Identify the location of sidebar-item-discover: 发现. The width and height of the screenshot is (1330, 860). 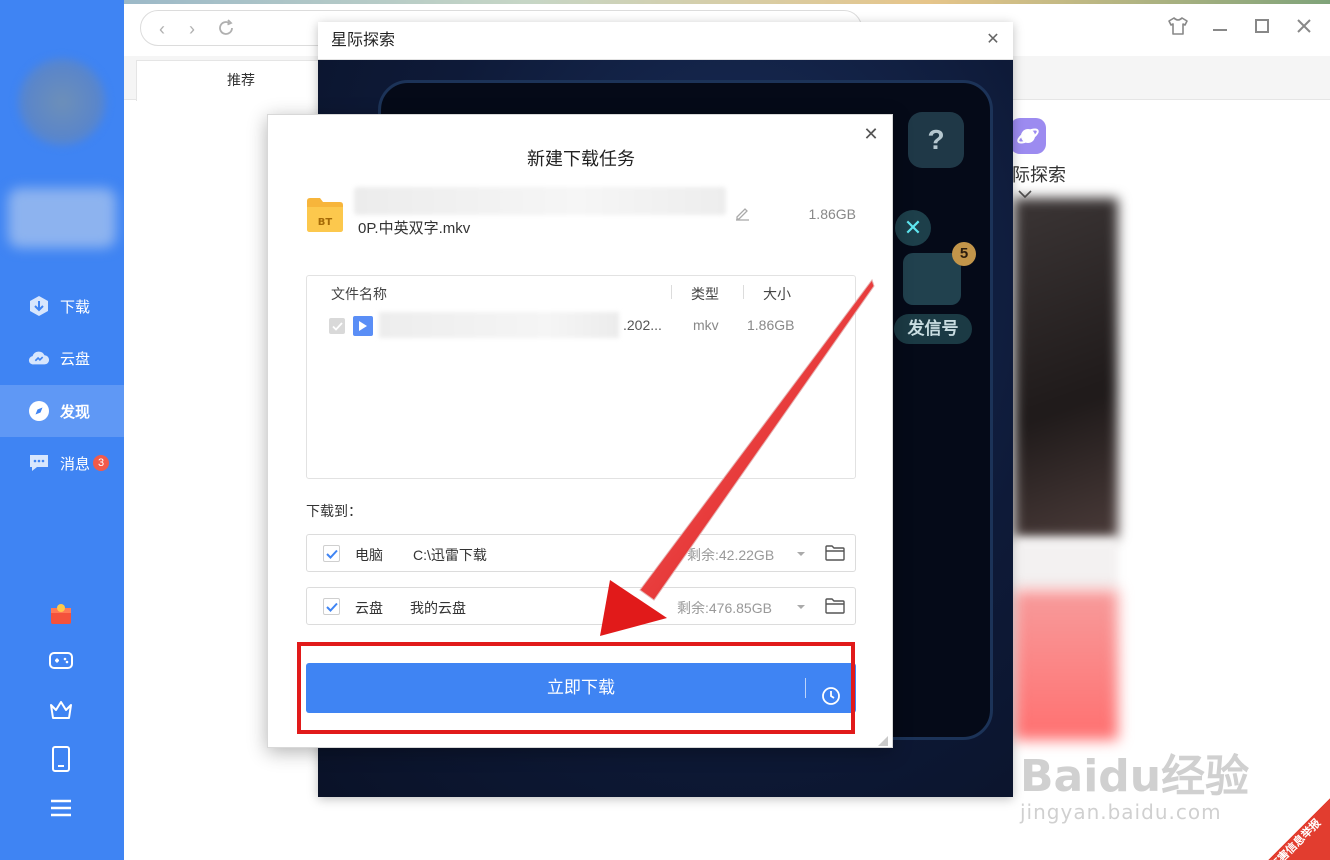
(62, 411).